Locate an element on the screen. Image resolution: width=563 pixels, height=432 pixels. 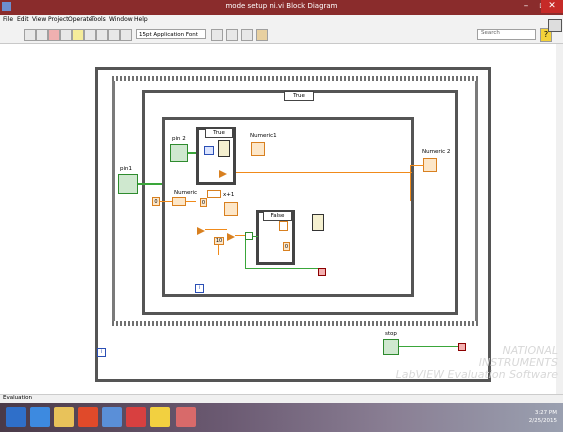
app-icon is located at coordinates (6, 6).